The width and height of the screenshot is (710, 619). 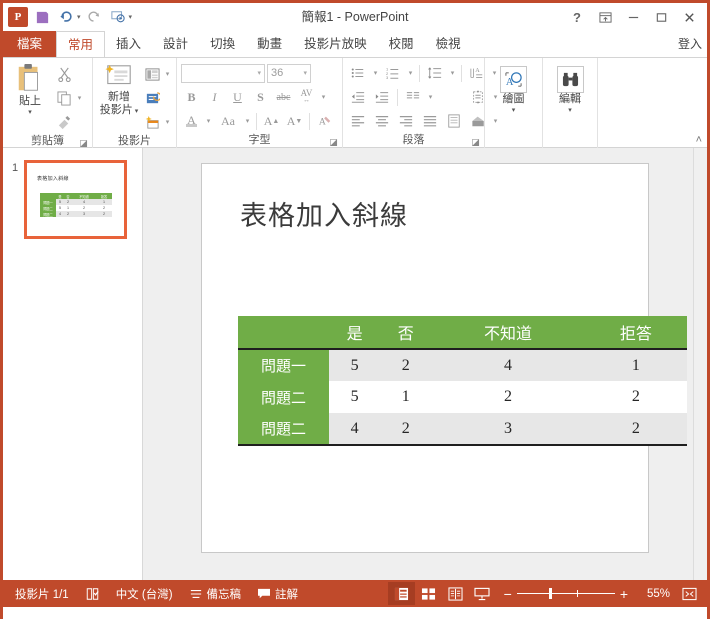 I want to click on columns-icon, so click(x=413, y=97).